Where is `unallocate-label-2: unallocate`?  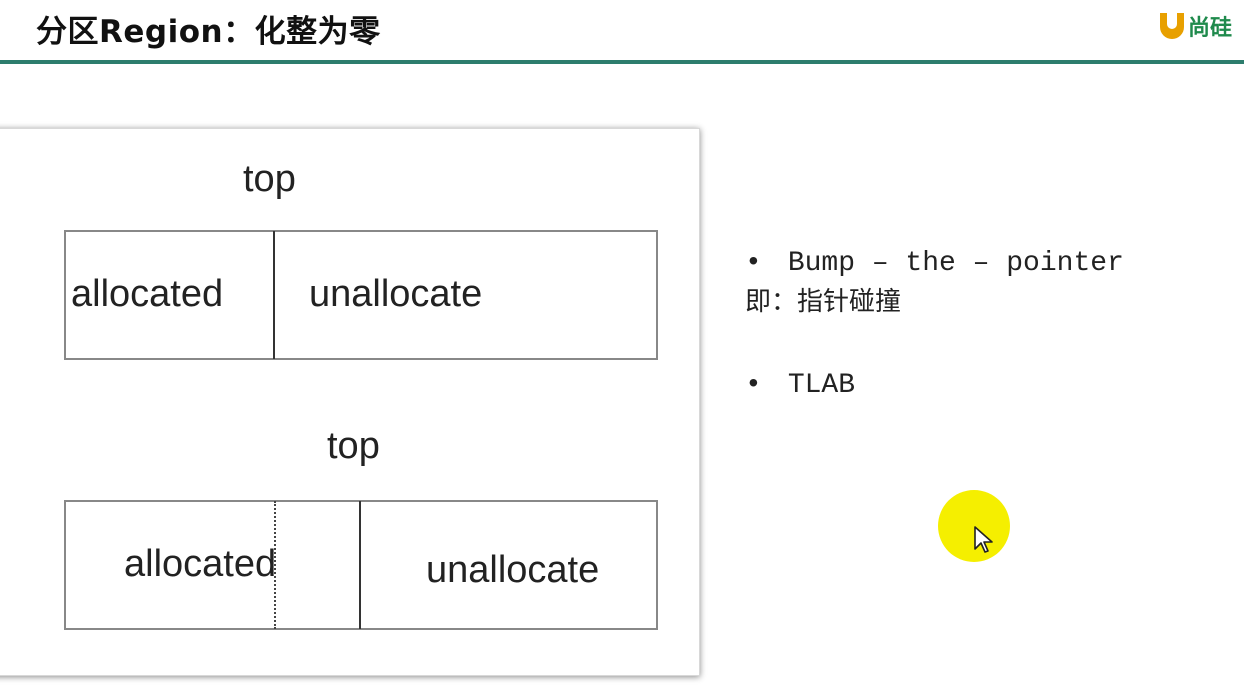 unallocate-label-2: unallocate is located at coordinates (513, 570).